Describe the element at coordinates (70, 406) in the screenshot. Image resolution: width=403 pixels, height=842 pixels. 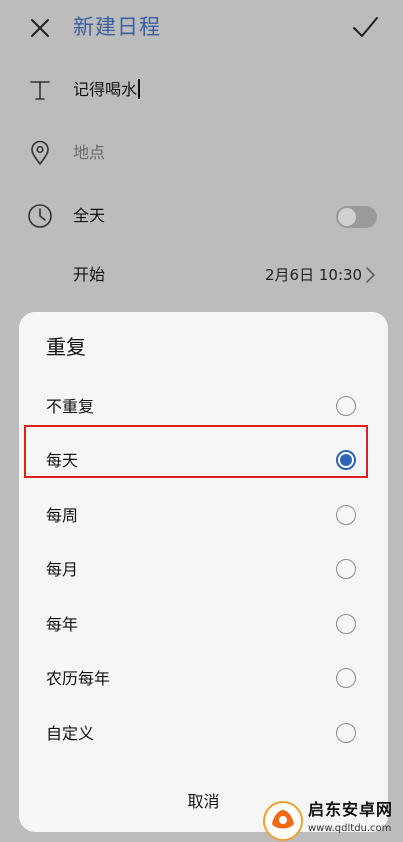
I see `option-label: 不重复` at that location.